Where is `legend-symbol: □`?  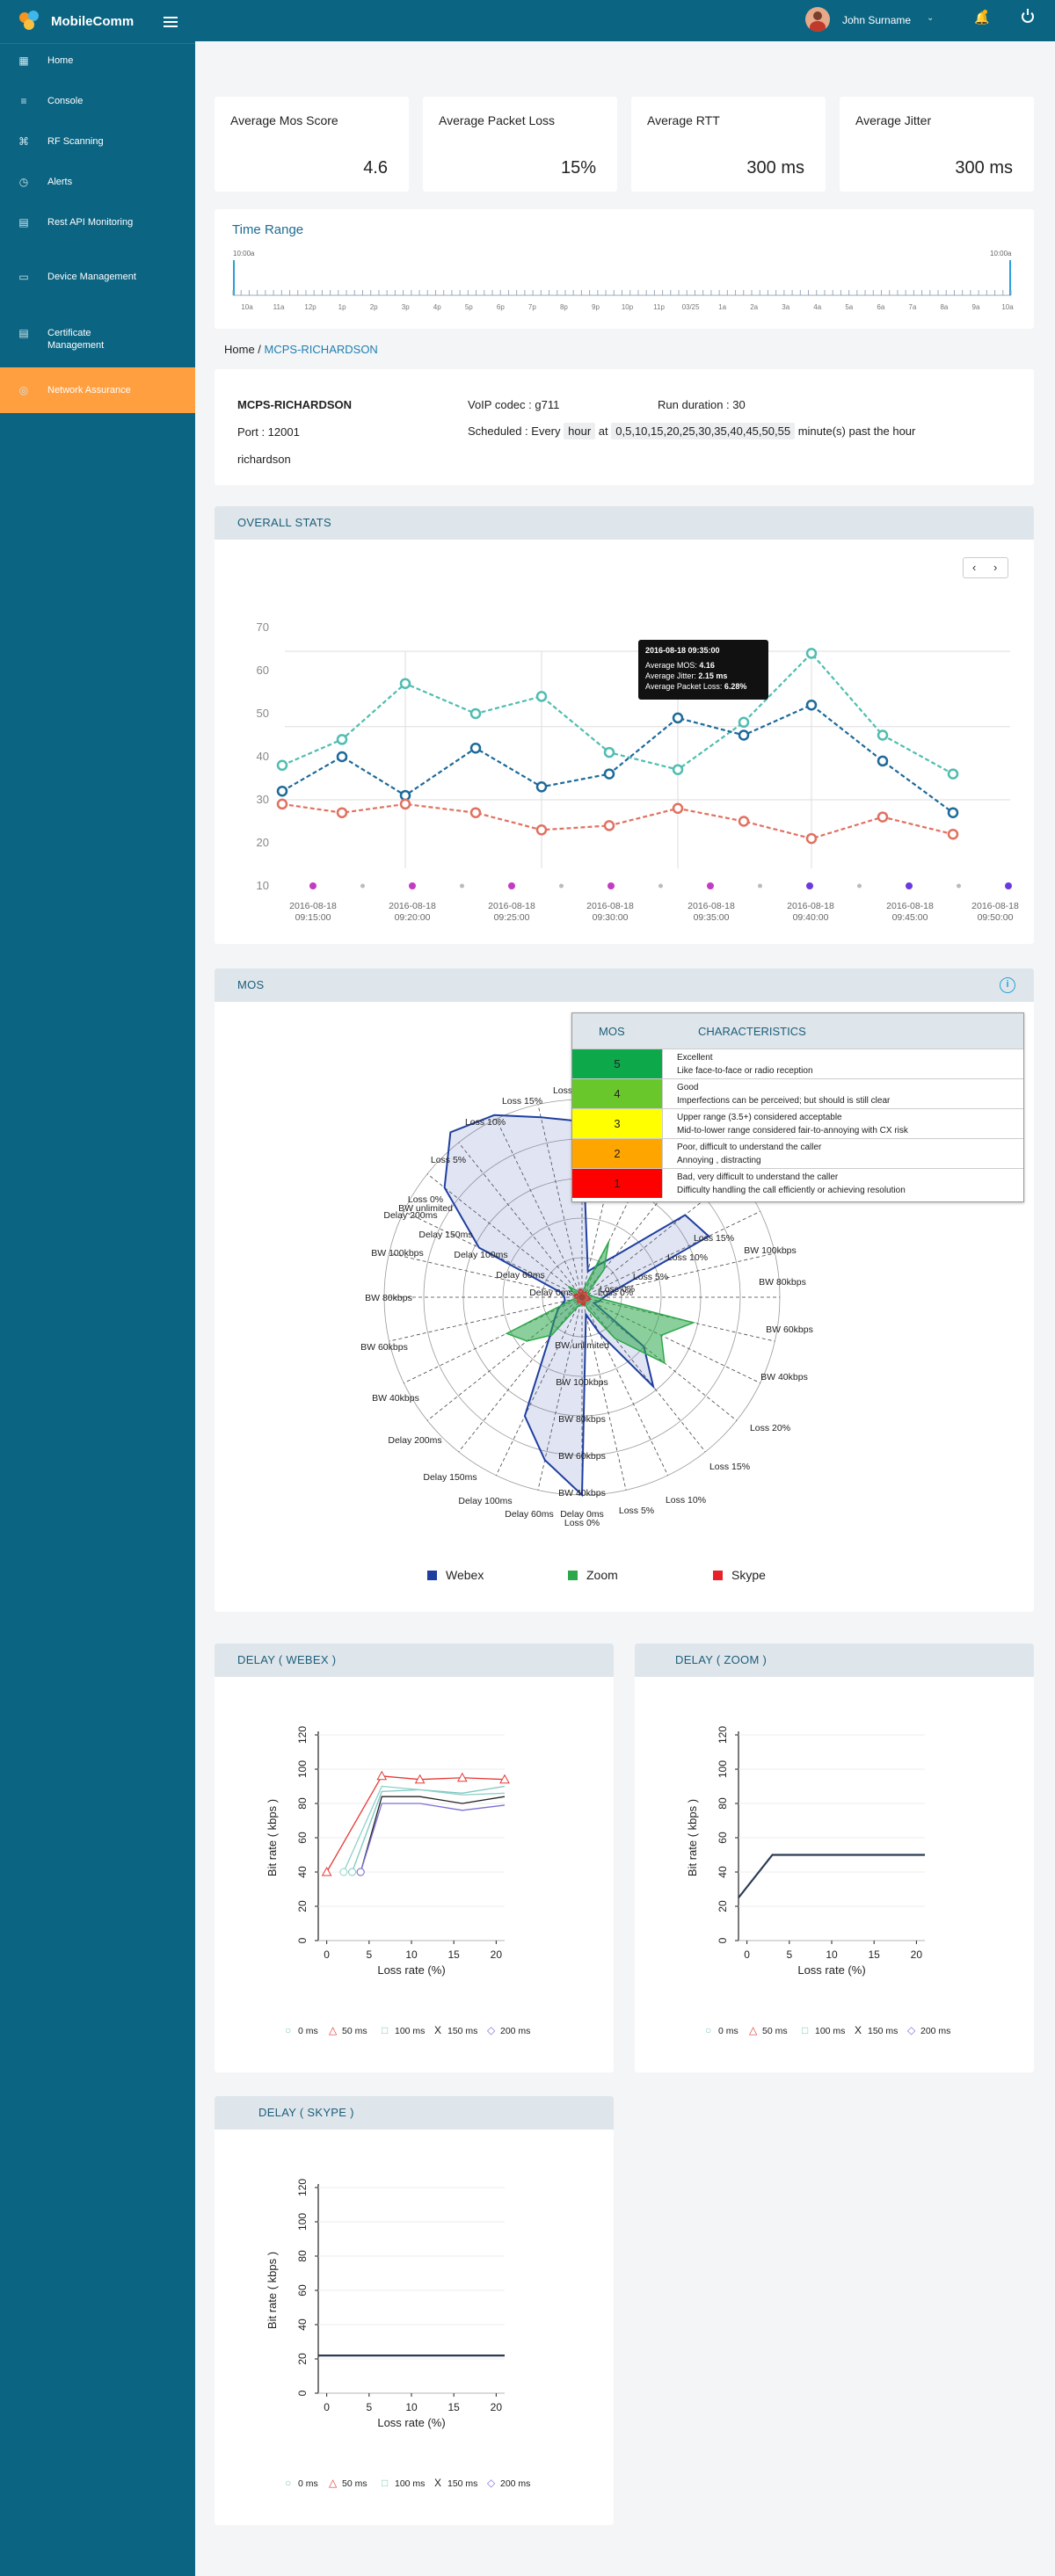 legend-symbol: □ is located at coordinates (385, 2030).